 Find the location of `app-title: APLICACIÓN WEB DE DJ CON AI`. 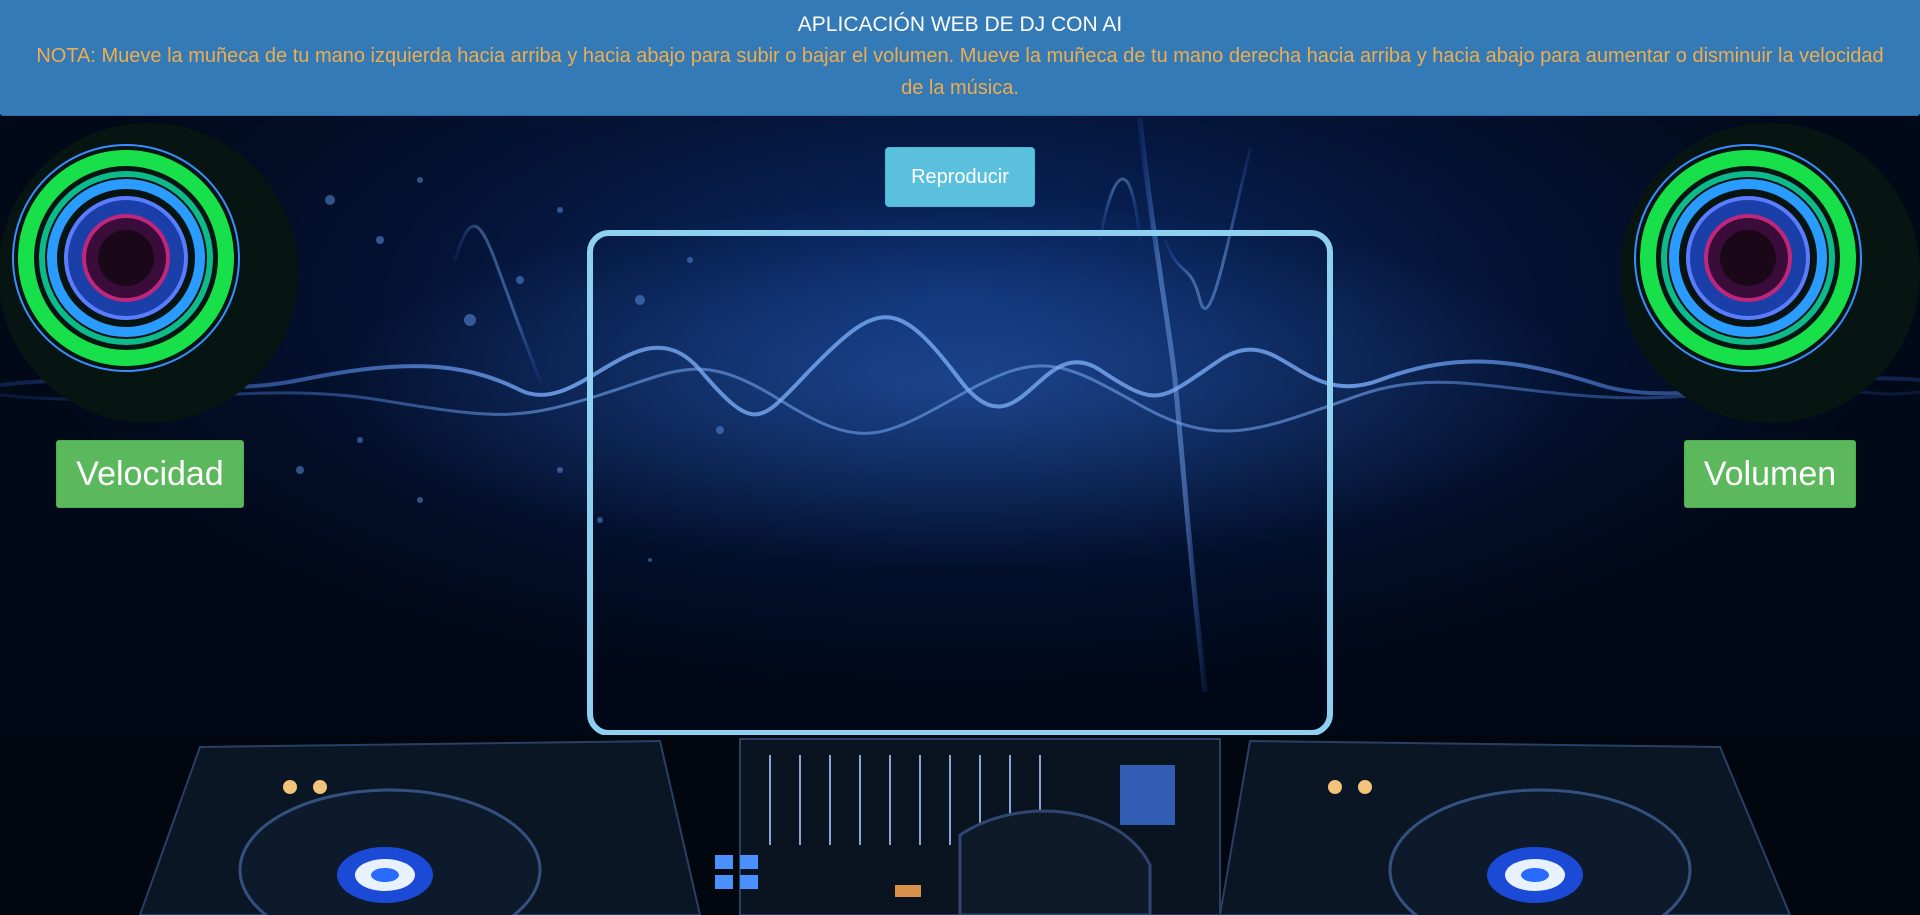

app-title: APLICACIÓN WEB DE DJ CON AI is located at coordinates (960, 24).